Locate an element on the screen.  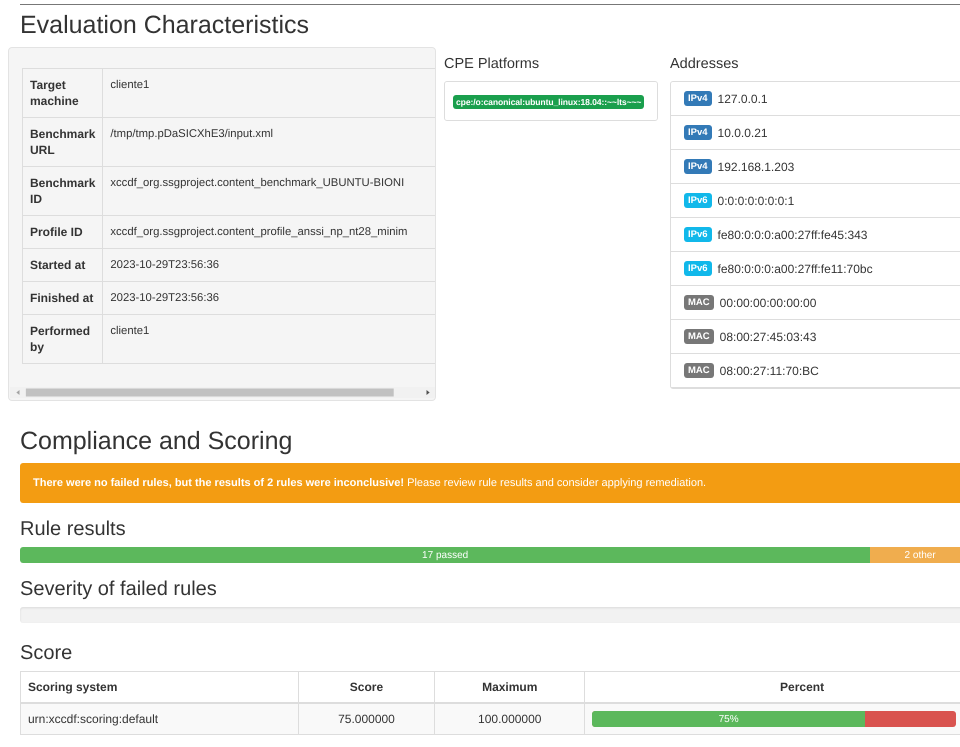
table-cell: urn:xccdf:scoring:default is located at coordinates (159, 718).